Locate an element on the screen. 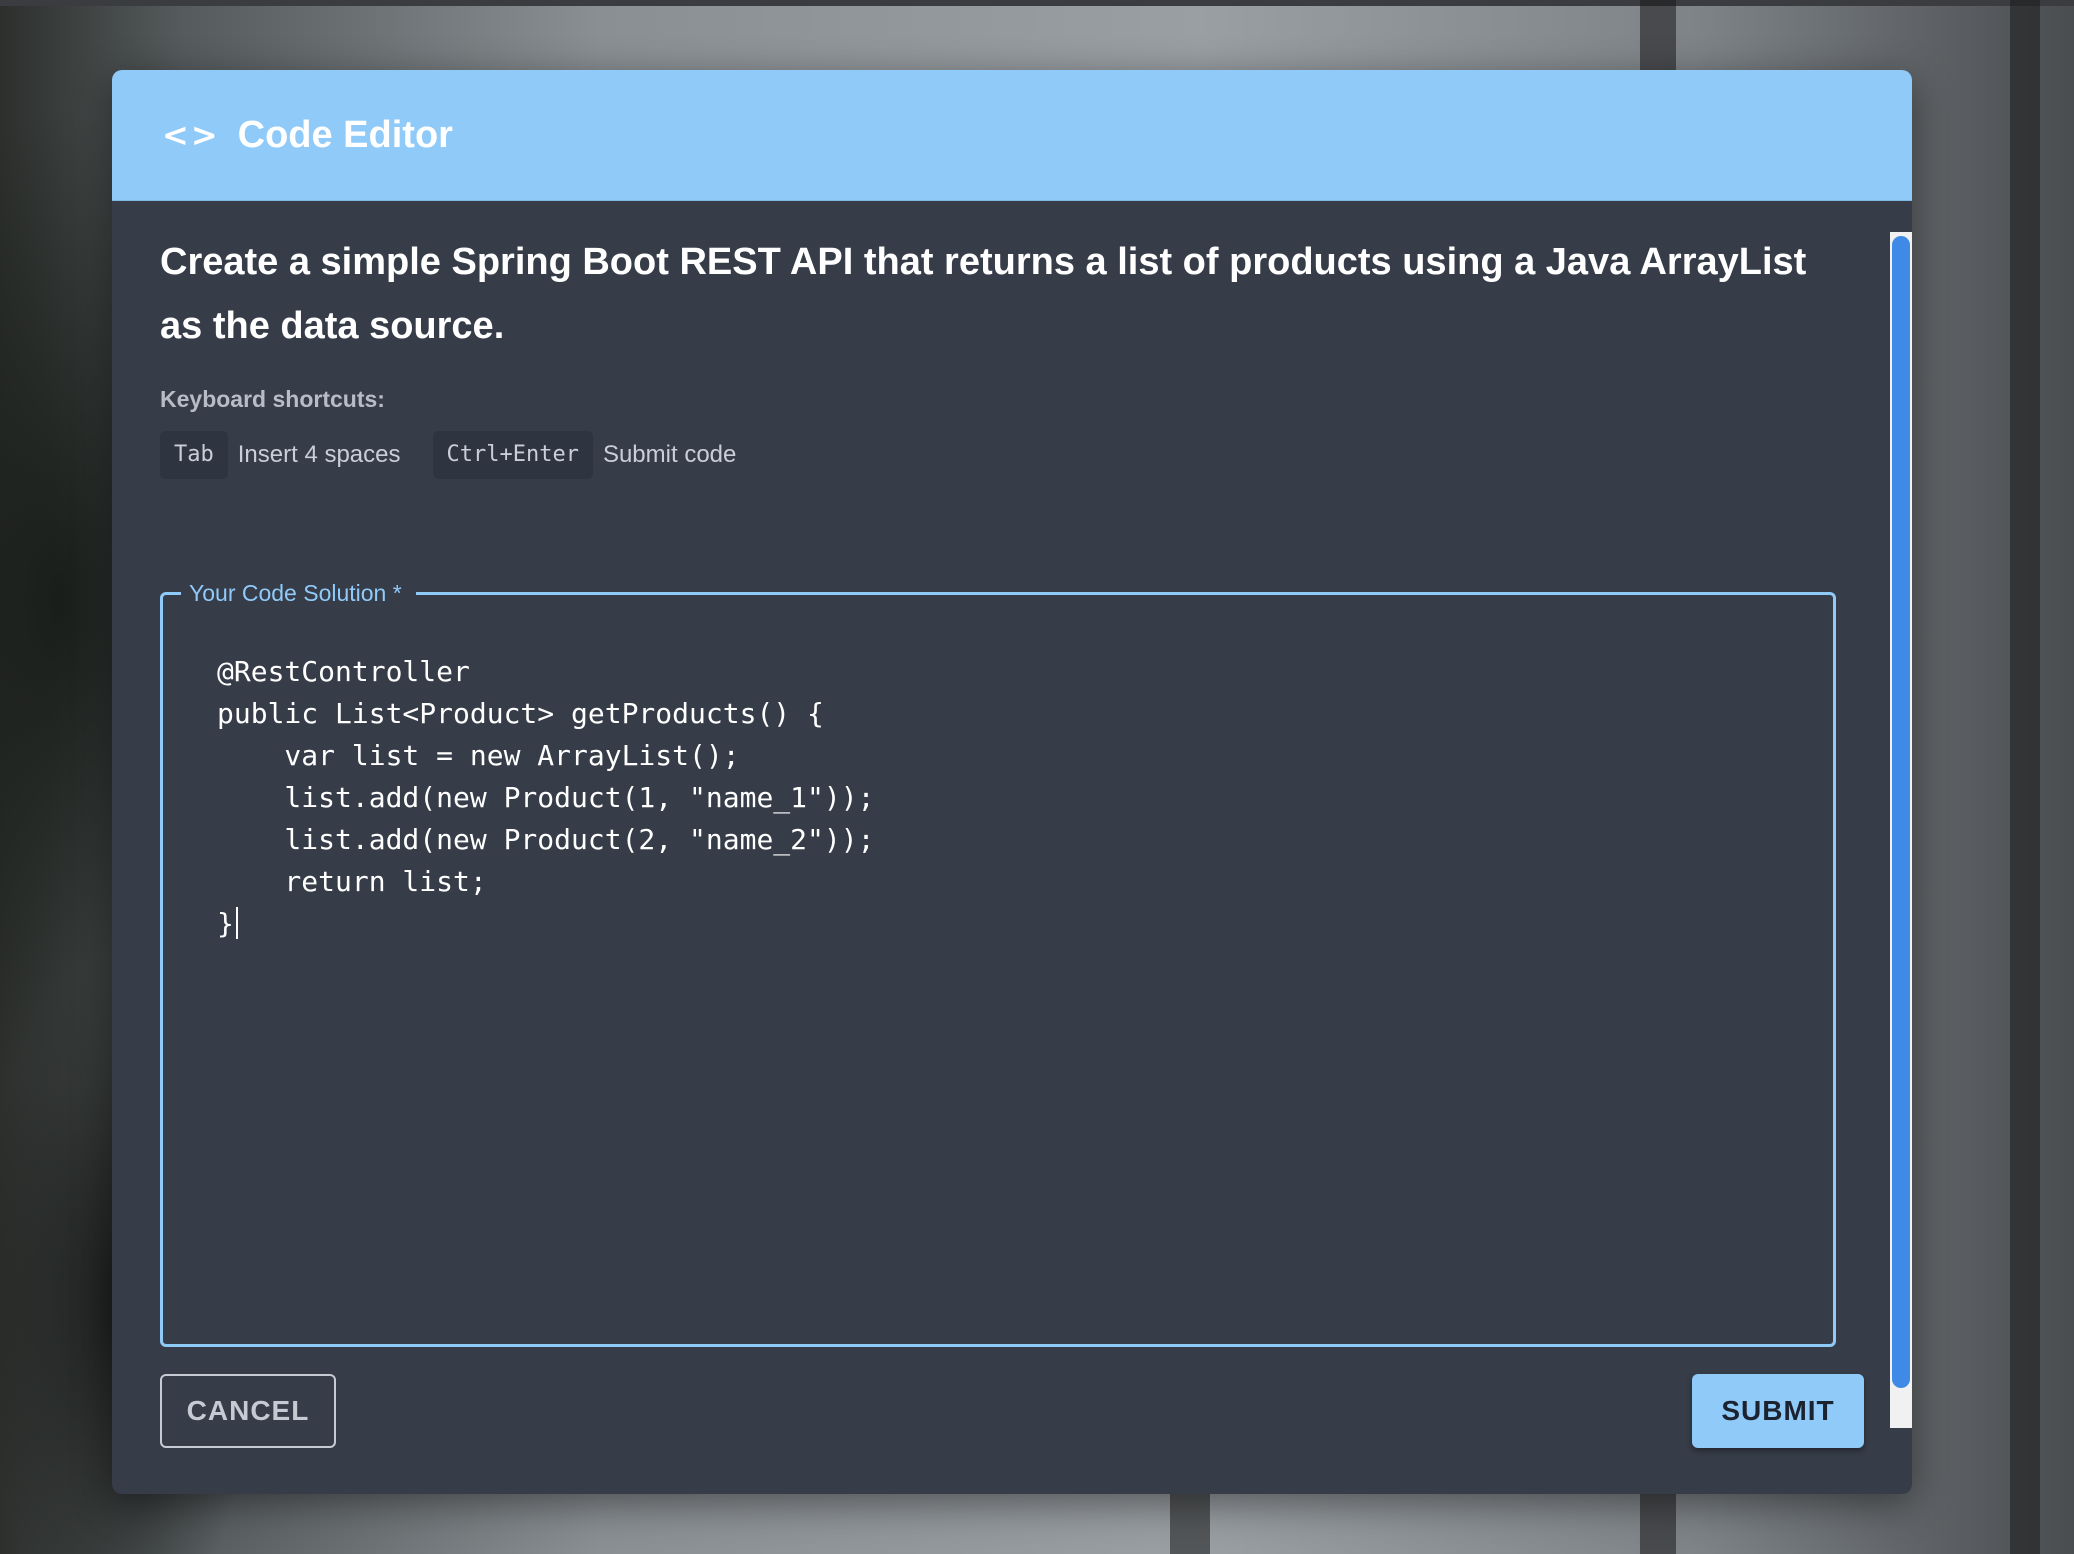 Image resolution: width=2074 pixels, height=1554 pixels. top-edge is located at coordinates (1037, 3).